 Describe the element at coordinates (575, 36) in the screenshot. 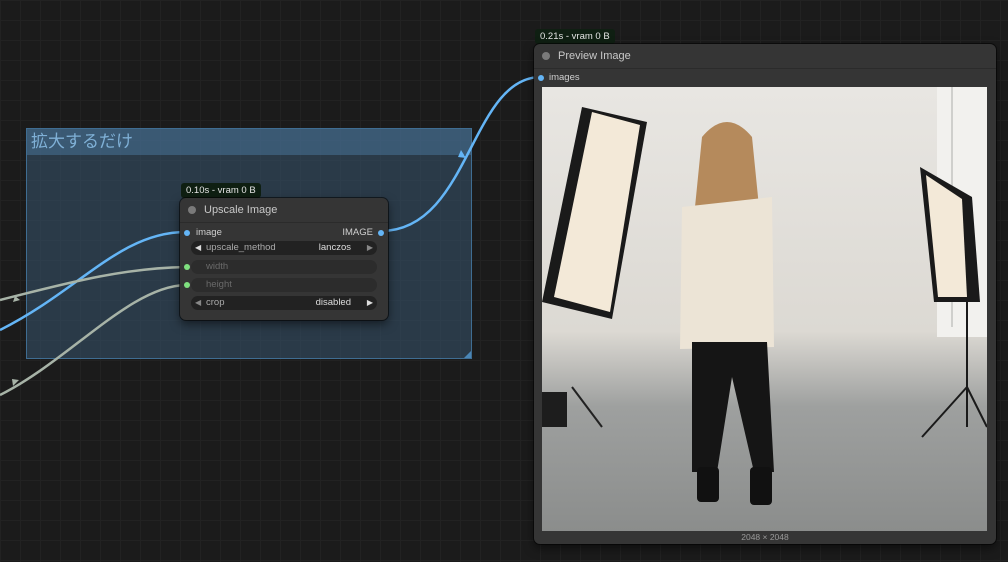

I see `preview-timing-badge: 0.21s - vram 0 B` at that location.